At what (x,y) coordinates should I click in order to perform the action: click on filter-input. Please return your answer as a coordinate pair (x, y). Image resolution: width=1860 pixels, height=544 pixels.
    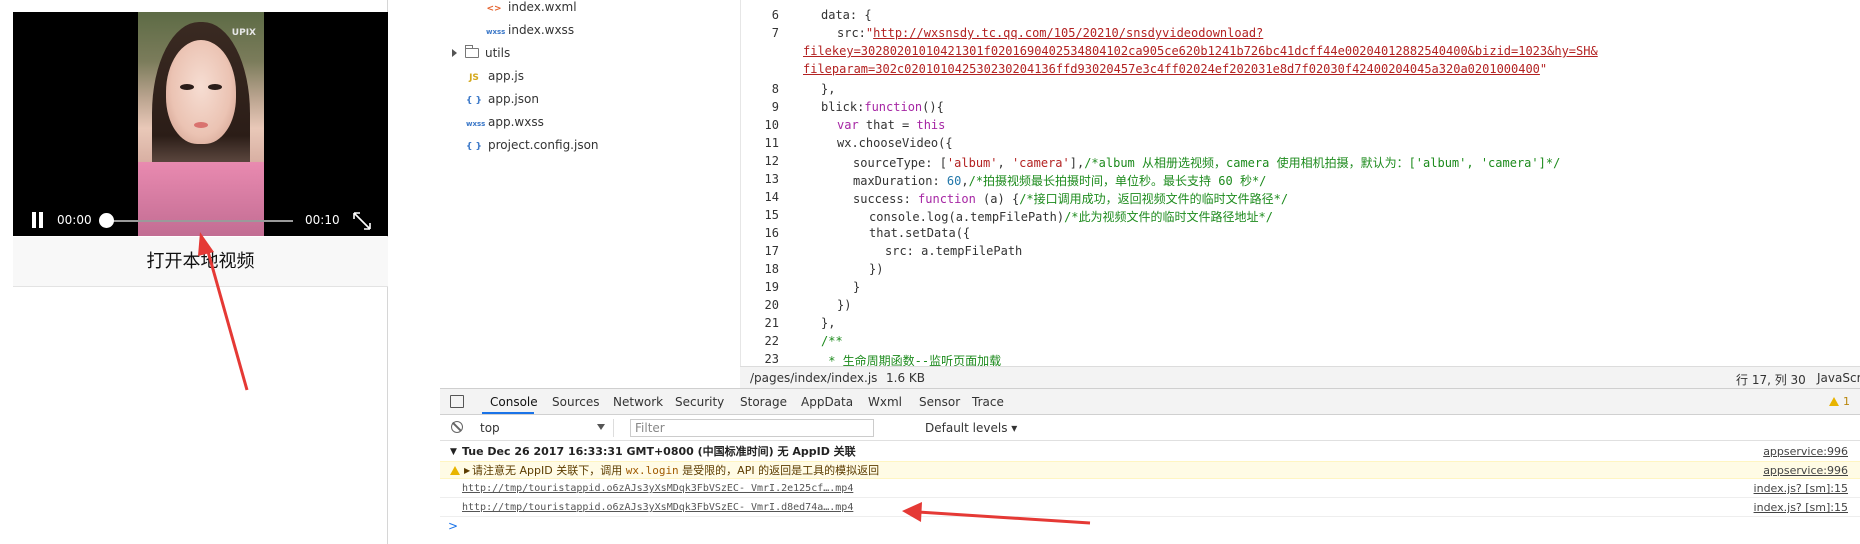
    Looking at the image, I should click on (752, 428).